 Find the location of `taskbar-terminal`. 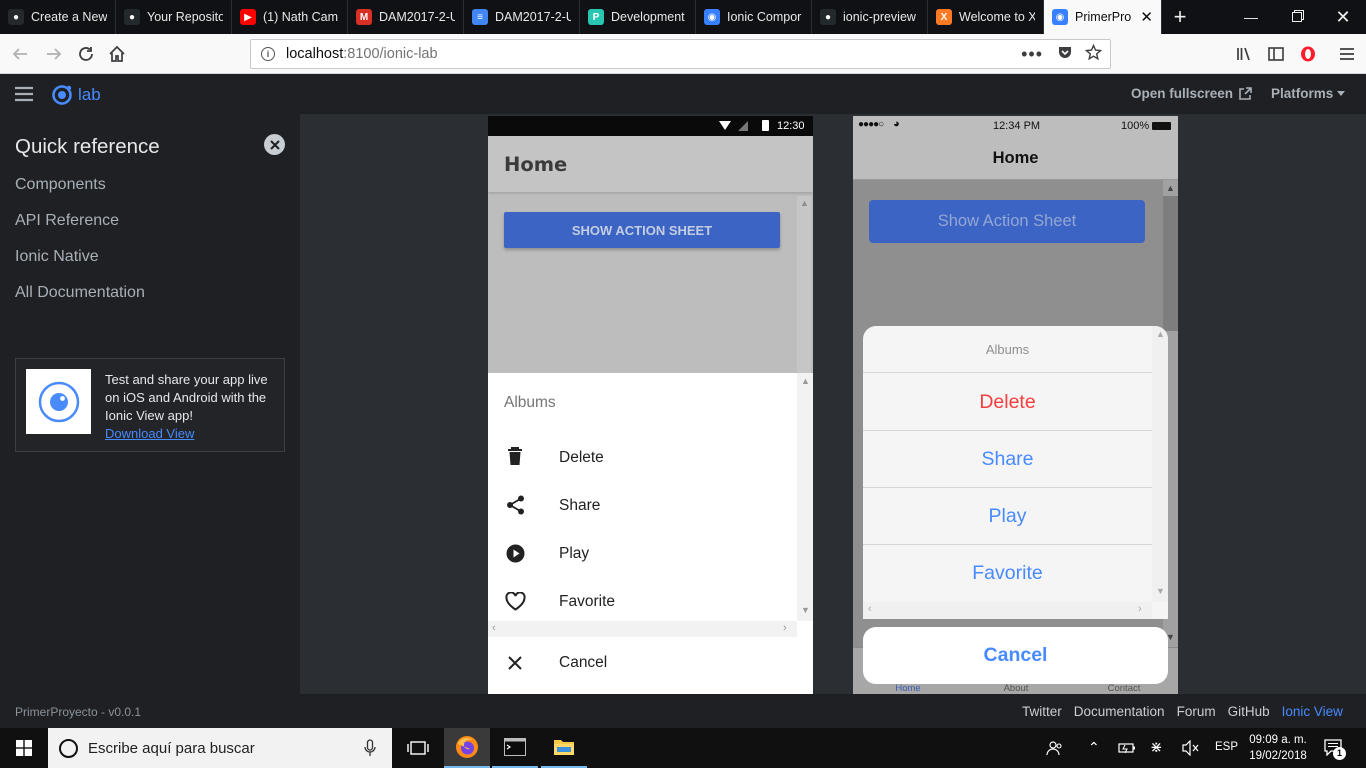

taskbar-terminal is located at coordinates (515, 748).